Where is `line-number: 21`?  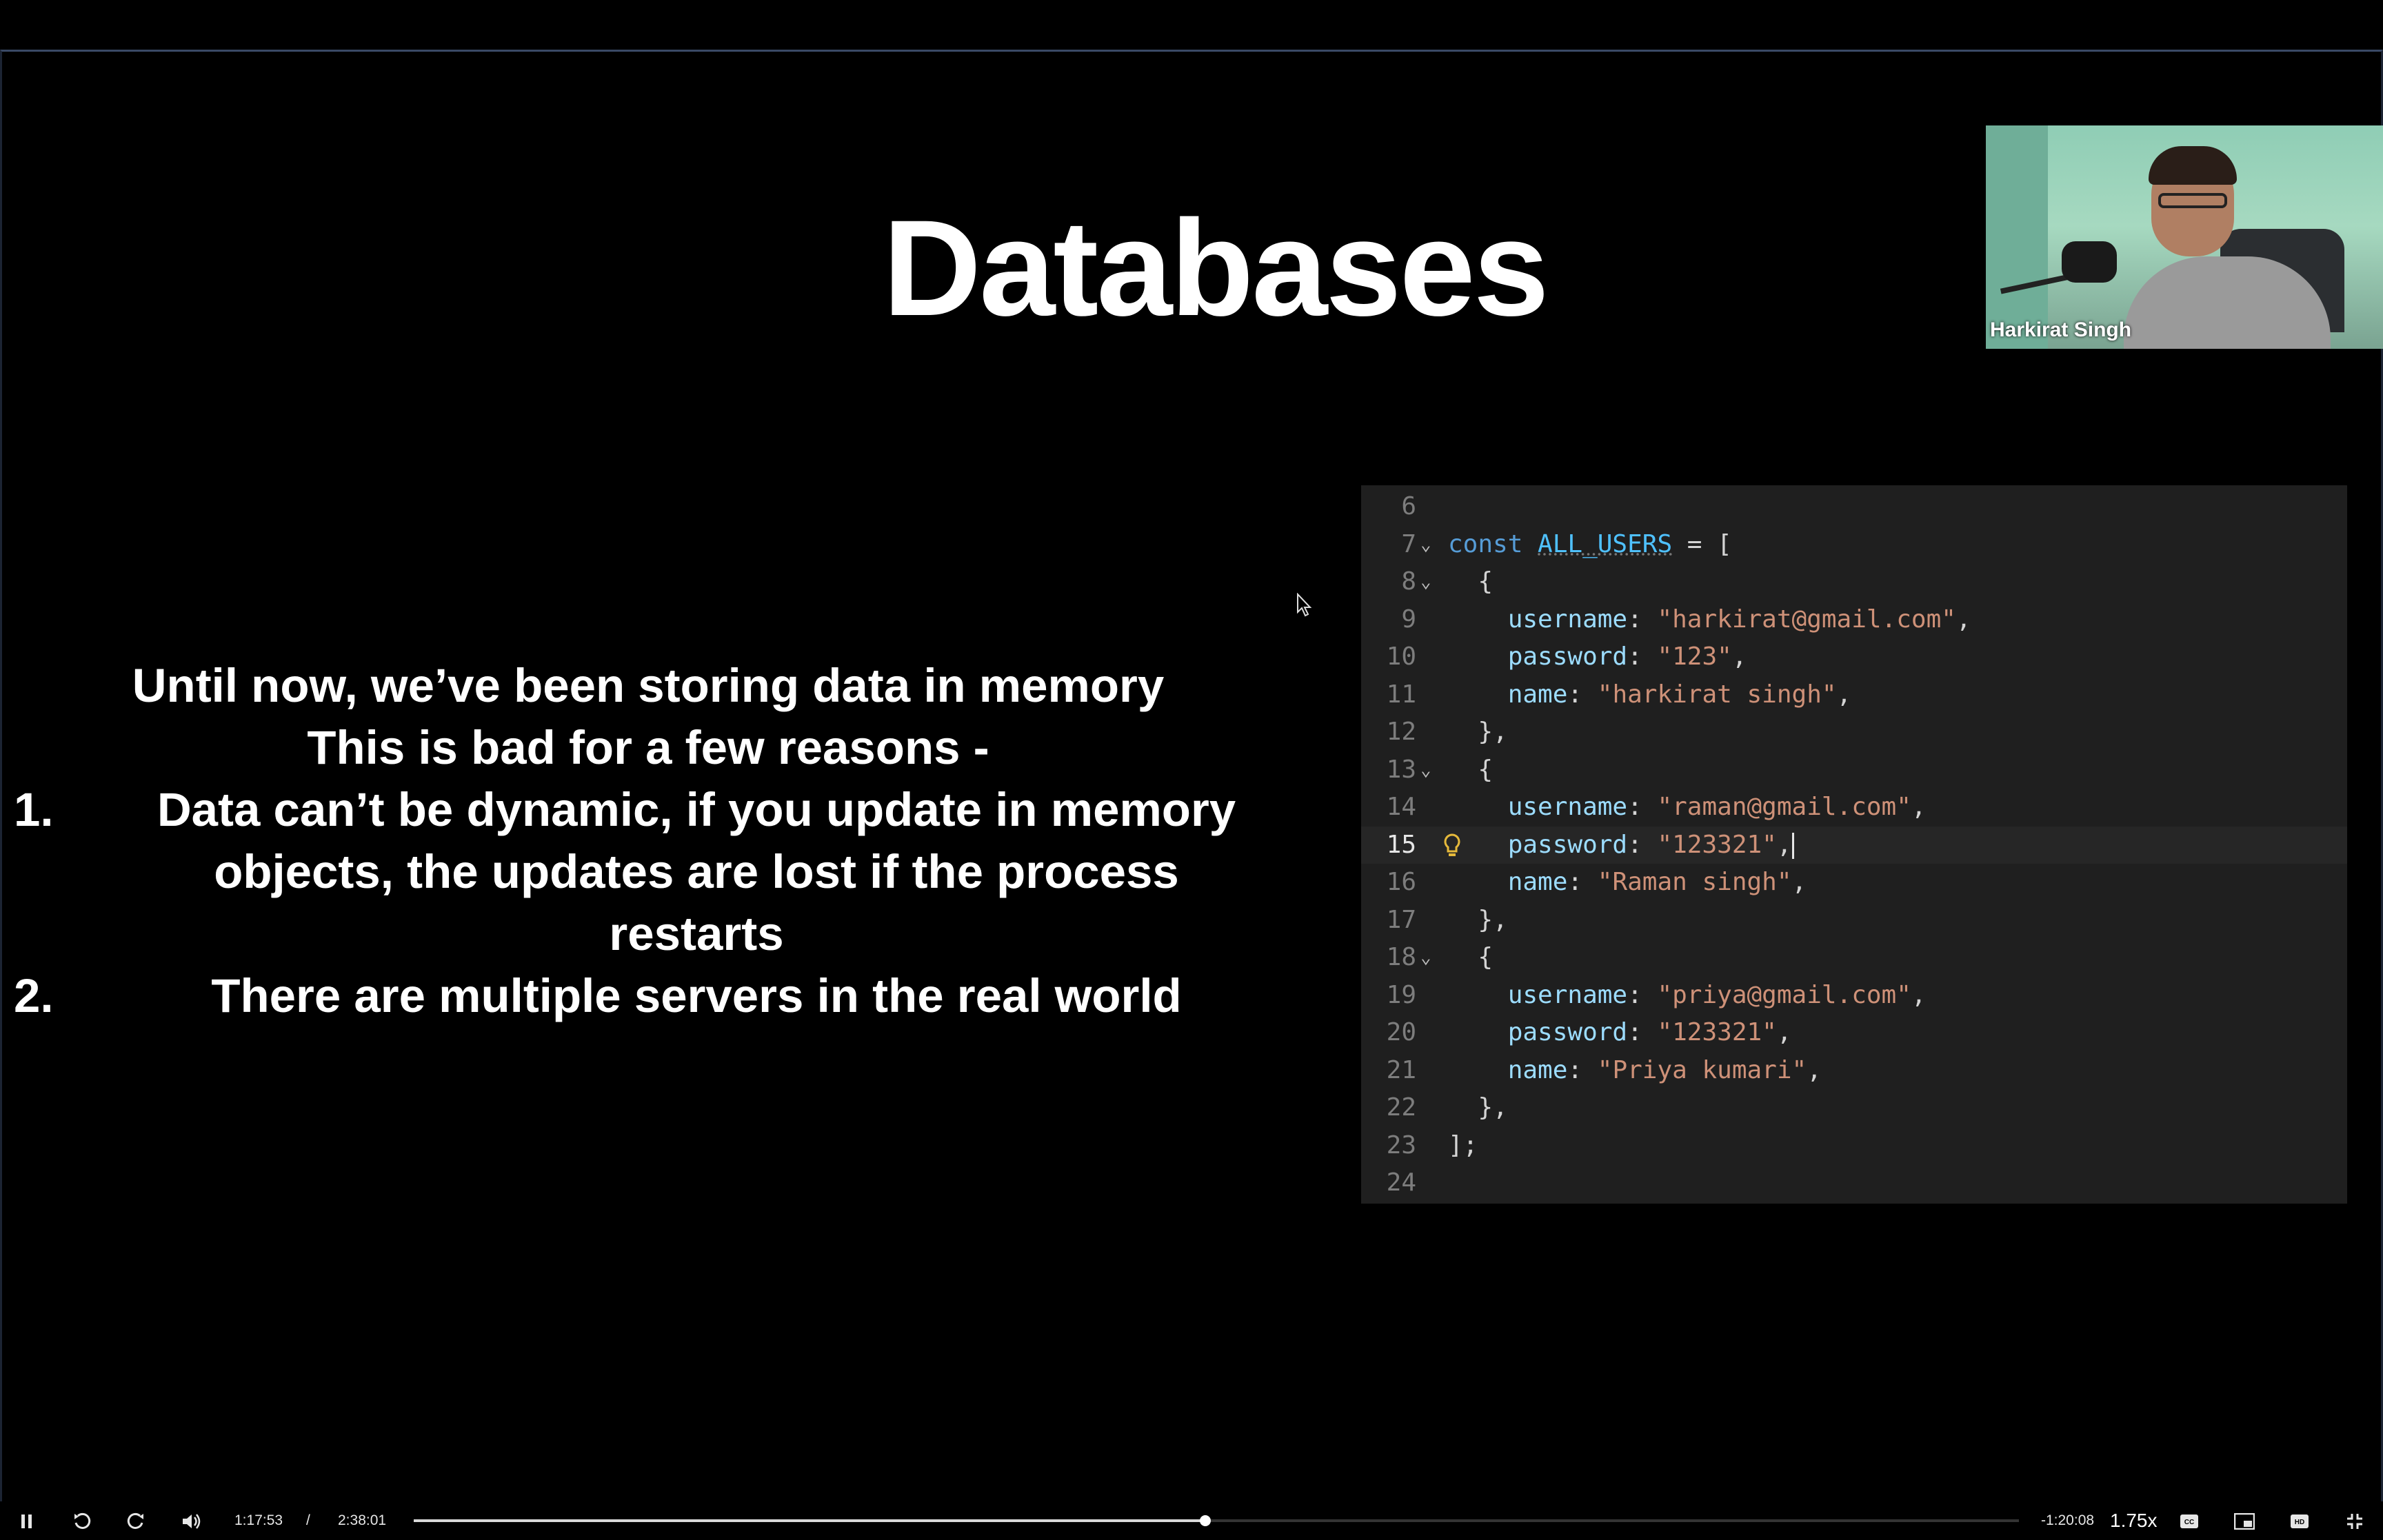 line-number: 21 is located at coordinates (1401, 1070).